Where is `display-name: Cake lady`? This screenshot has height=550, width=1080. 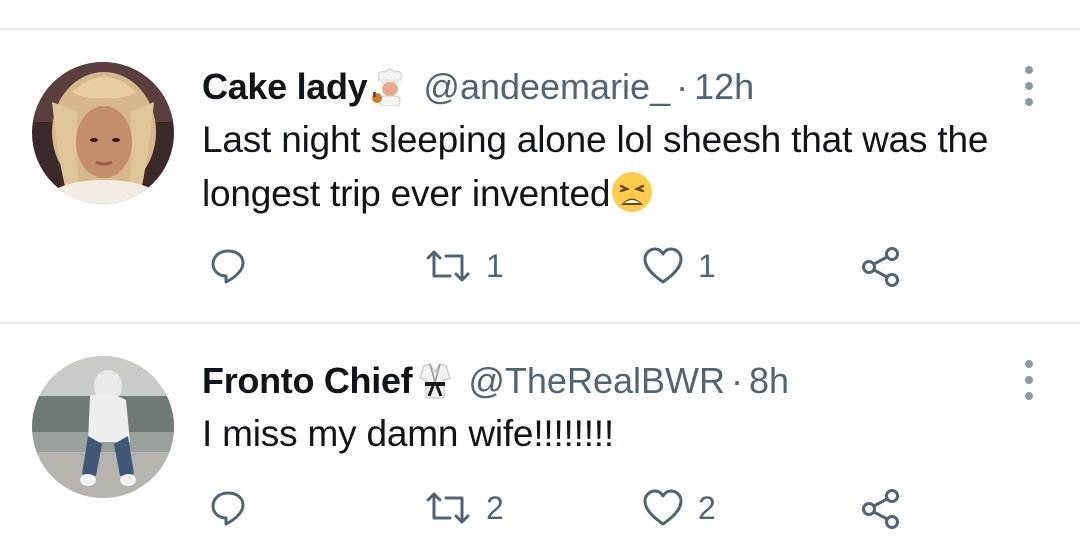 display-name: Cake lady is located at coordinates (285, 87).